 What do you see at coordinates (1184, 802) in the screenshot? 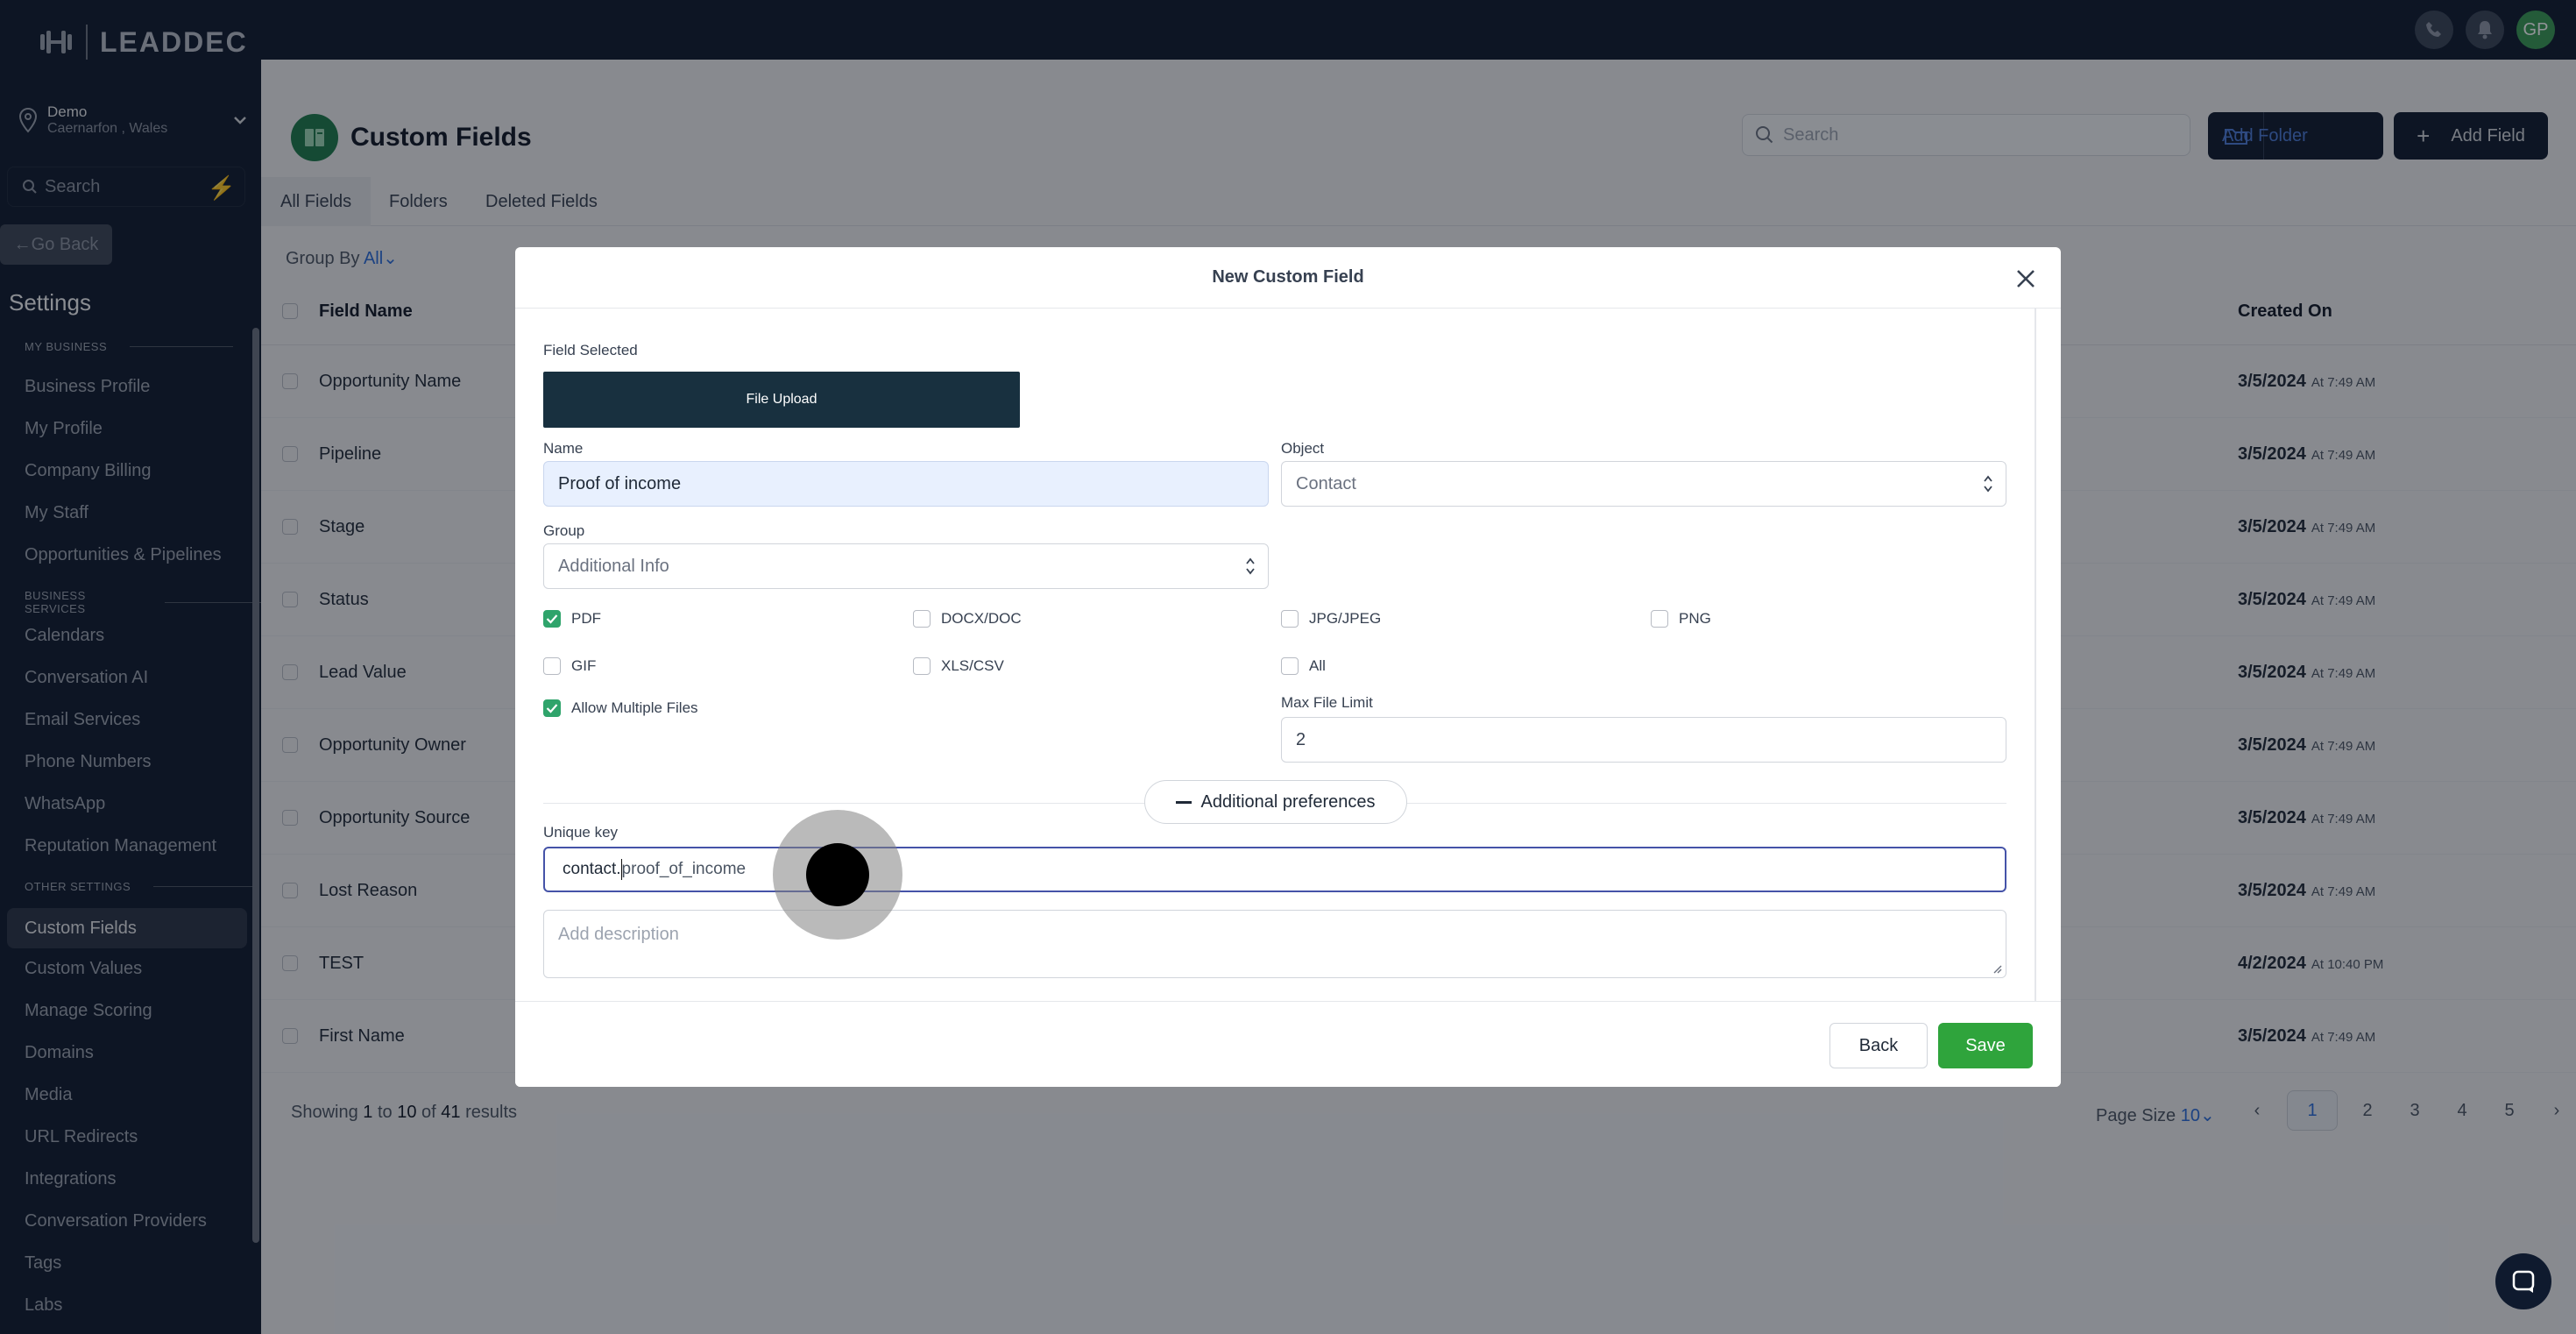
I see `minus-icon` at bounding box center [1184, 802].